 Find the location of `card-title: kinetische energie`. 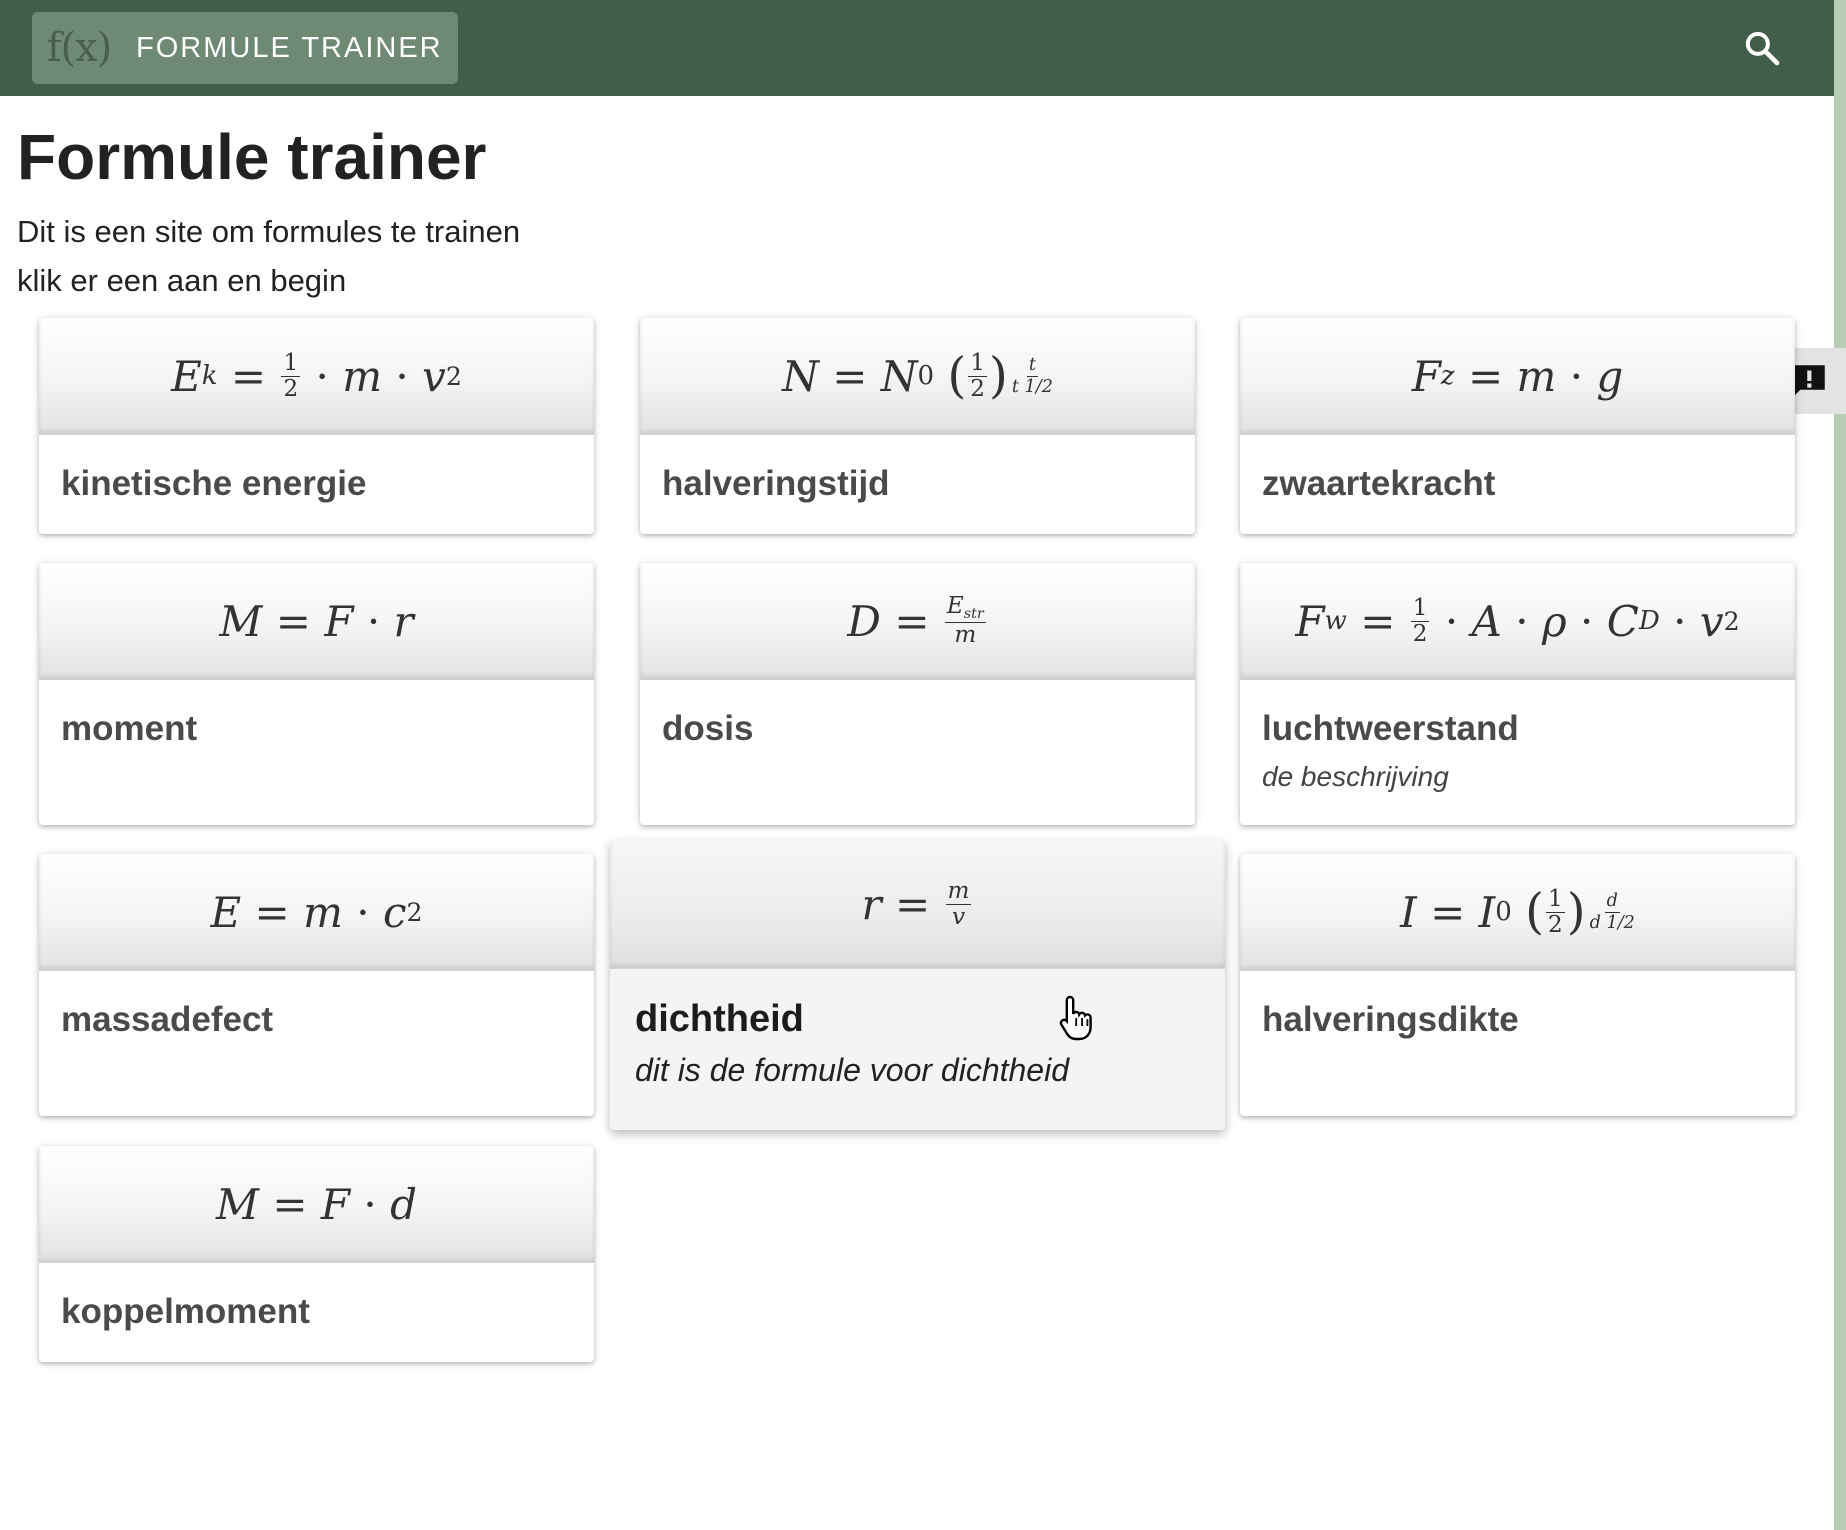

card-title: kinetische energie is located at coordinates (214, 483).